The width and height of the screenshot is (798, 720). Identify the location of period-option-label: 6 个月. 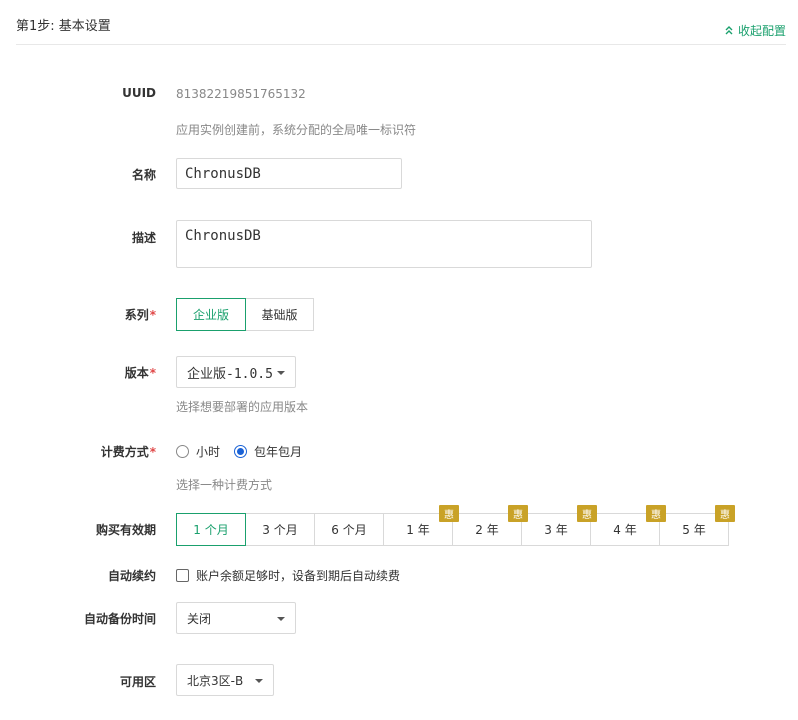
(349, 530).